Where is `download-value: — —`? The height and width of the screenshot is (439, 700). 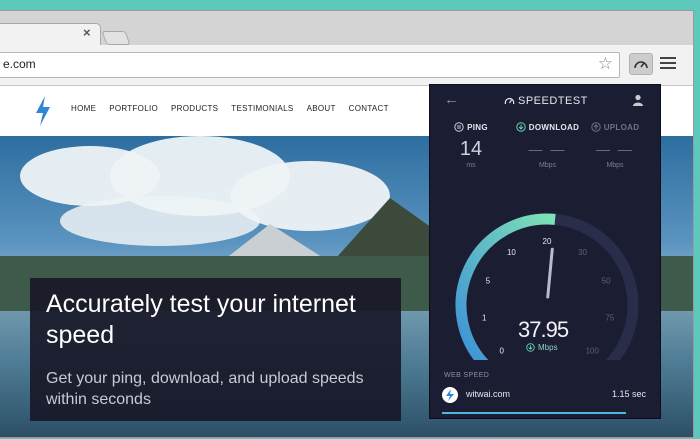 download-value: — — is located at coordinates (547, 149).